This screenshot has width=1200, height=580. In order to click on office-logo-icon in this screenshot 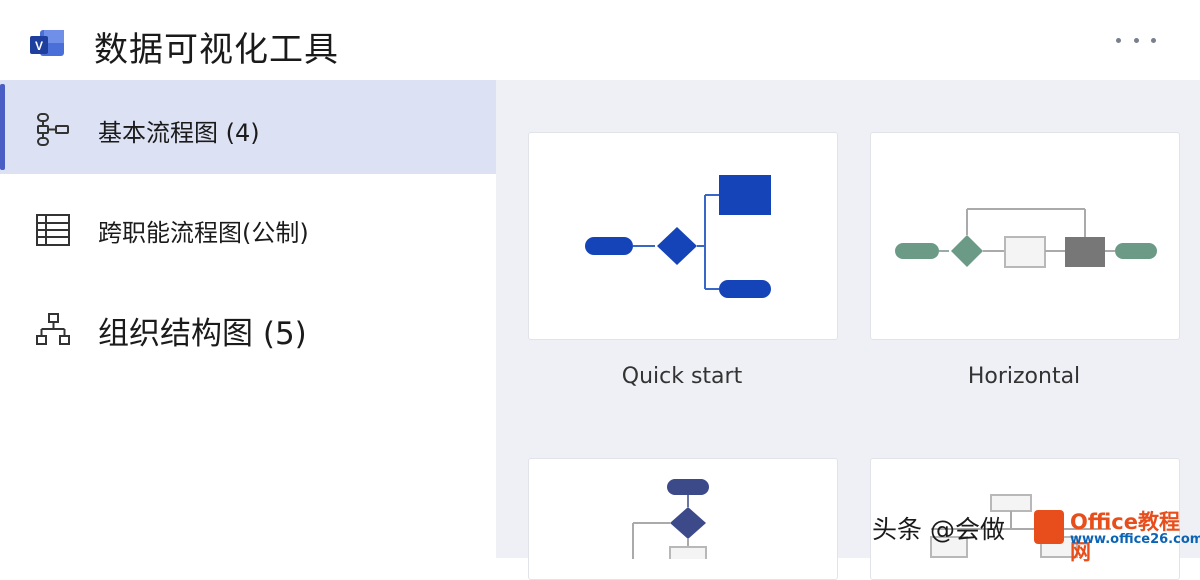, I will do `click(1049, 527)`.